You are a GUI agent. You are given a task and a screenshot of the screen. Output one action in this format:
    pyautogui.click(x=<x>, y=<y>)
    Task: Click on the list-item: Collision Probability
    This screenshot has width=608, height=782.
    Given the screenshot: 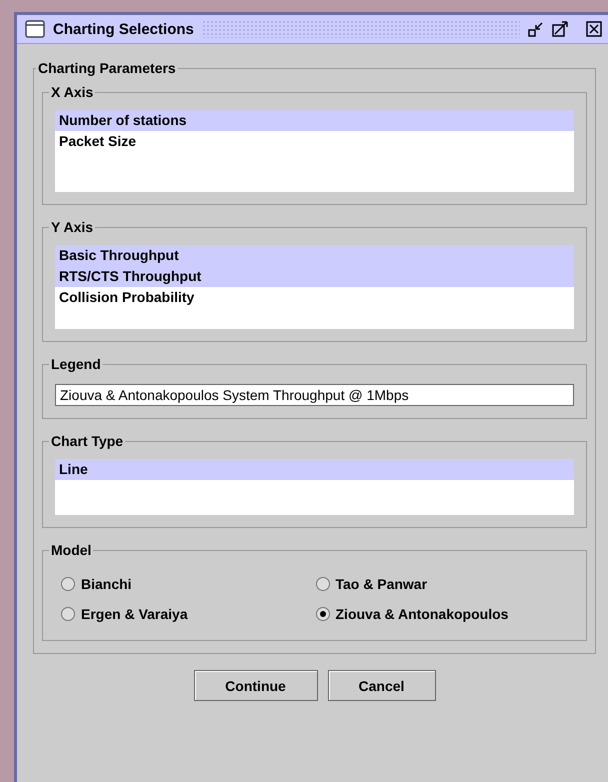 What is the action you would take?
    pyautogui.click(x=314, y=297)
    